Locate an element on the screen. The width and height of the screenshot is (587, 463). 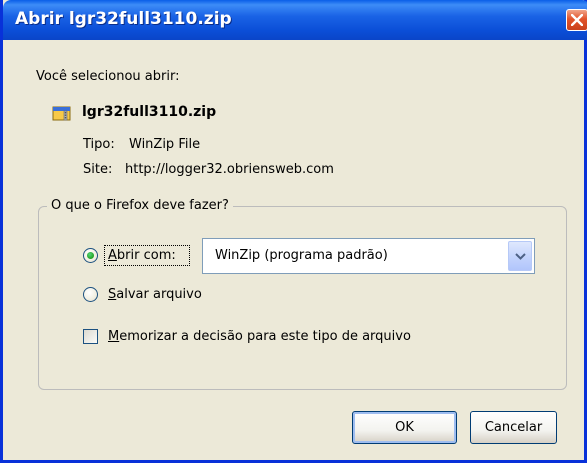
save-file-label: Salvar arquivo is located at coordinates (155, 294).